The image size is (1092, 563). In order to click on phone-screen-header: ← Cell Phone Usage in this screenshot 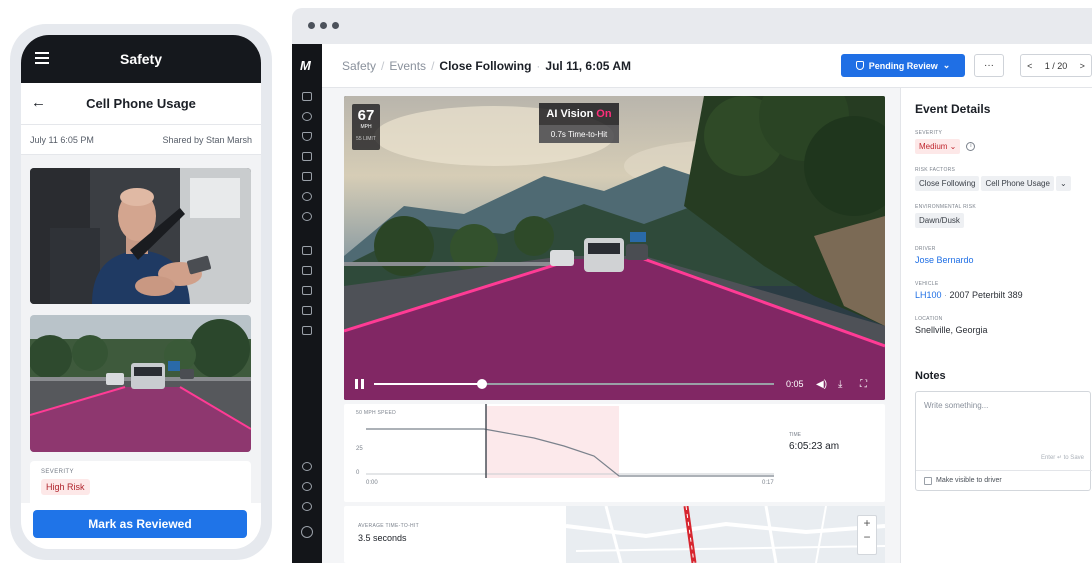, I will do `click(141, 104)`.